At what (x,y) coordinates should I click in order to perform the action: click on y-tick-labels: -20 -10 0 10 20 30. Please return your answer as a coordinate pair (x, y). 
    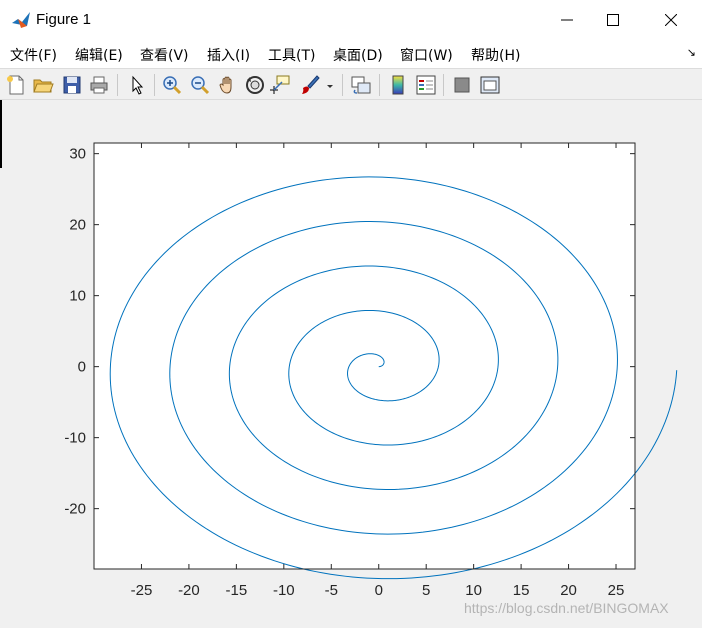
    Looking at the image, I should click on (75, 332).